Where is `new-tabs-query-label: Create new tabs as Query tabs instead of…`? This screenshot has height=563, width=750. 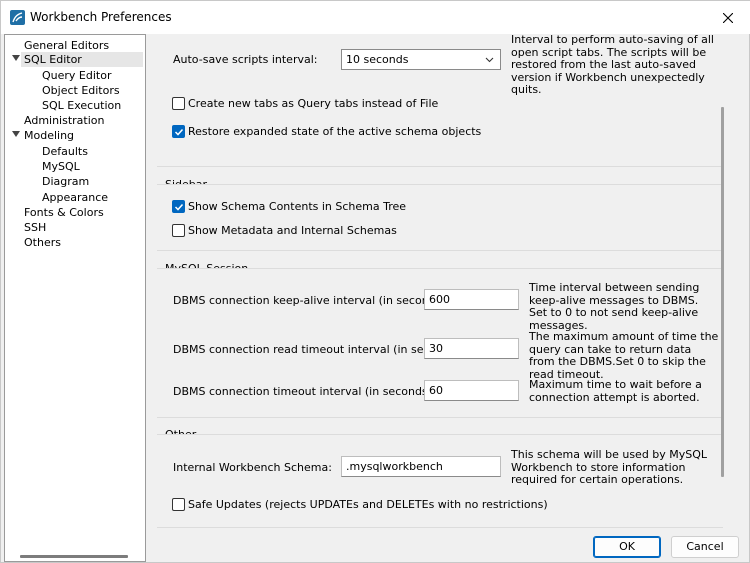
new-tabs-query-label: Create new tabs as Query tabs instead of… is located at coordinates (313, 103).